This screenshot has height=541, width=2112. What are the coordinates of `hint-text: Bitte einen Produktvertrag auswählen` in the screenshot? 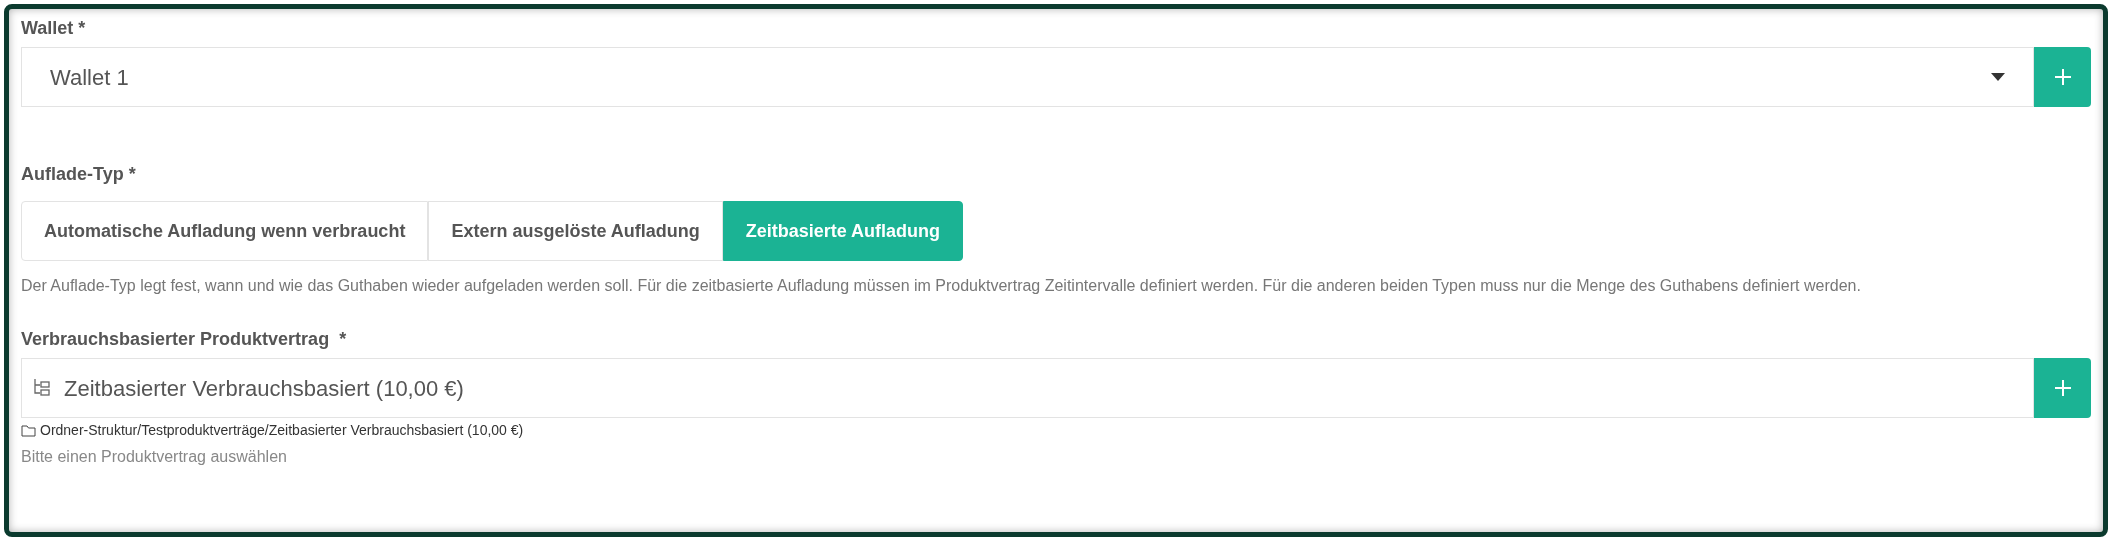 It's located at (154, 457).